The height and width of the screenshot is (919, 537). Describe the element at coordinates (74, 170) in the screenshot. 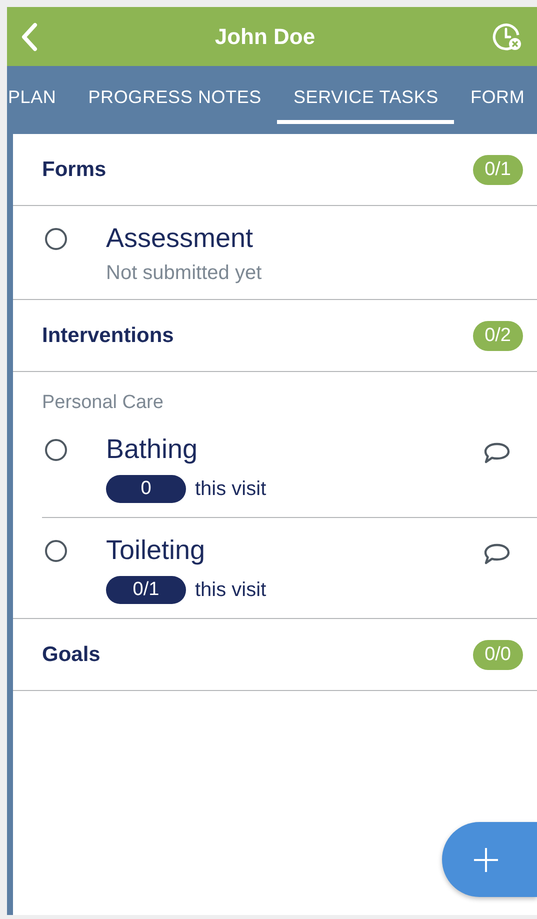

I see `section-title: Forms` at that location.